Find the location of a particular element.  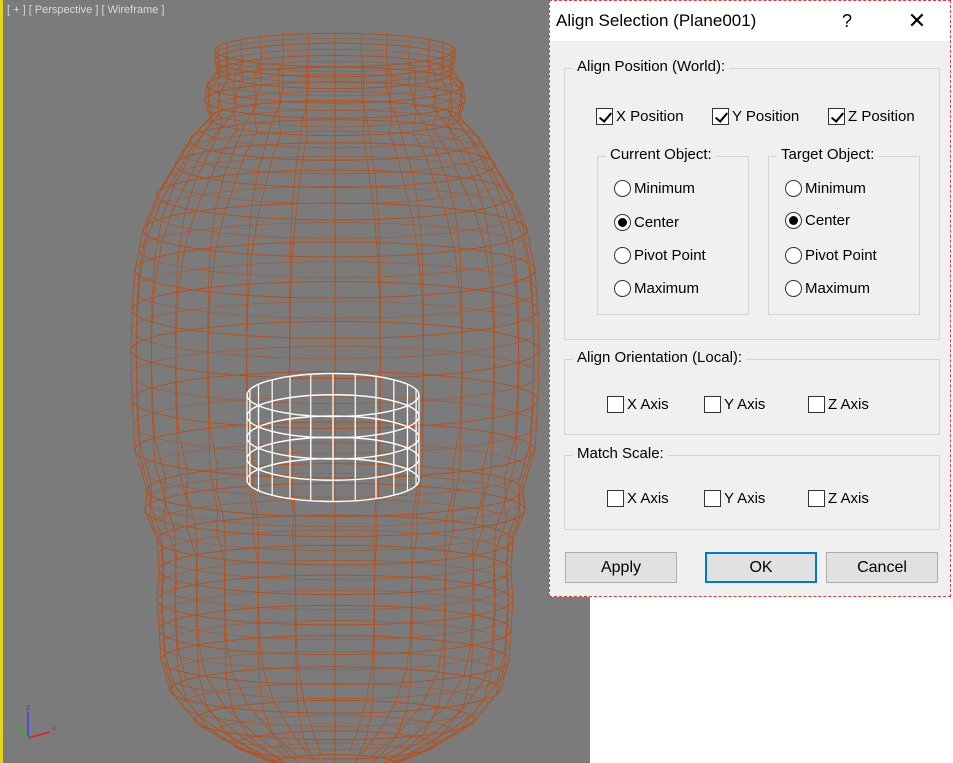

current-center-radio: Center is located at coordinates (646, 222).